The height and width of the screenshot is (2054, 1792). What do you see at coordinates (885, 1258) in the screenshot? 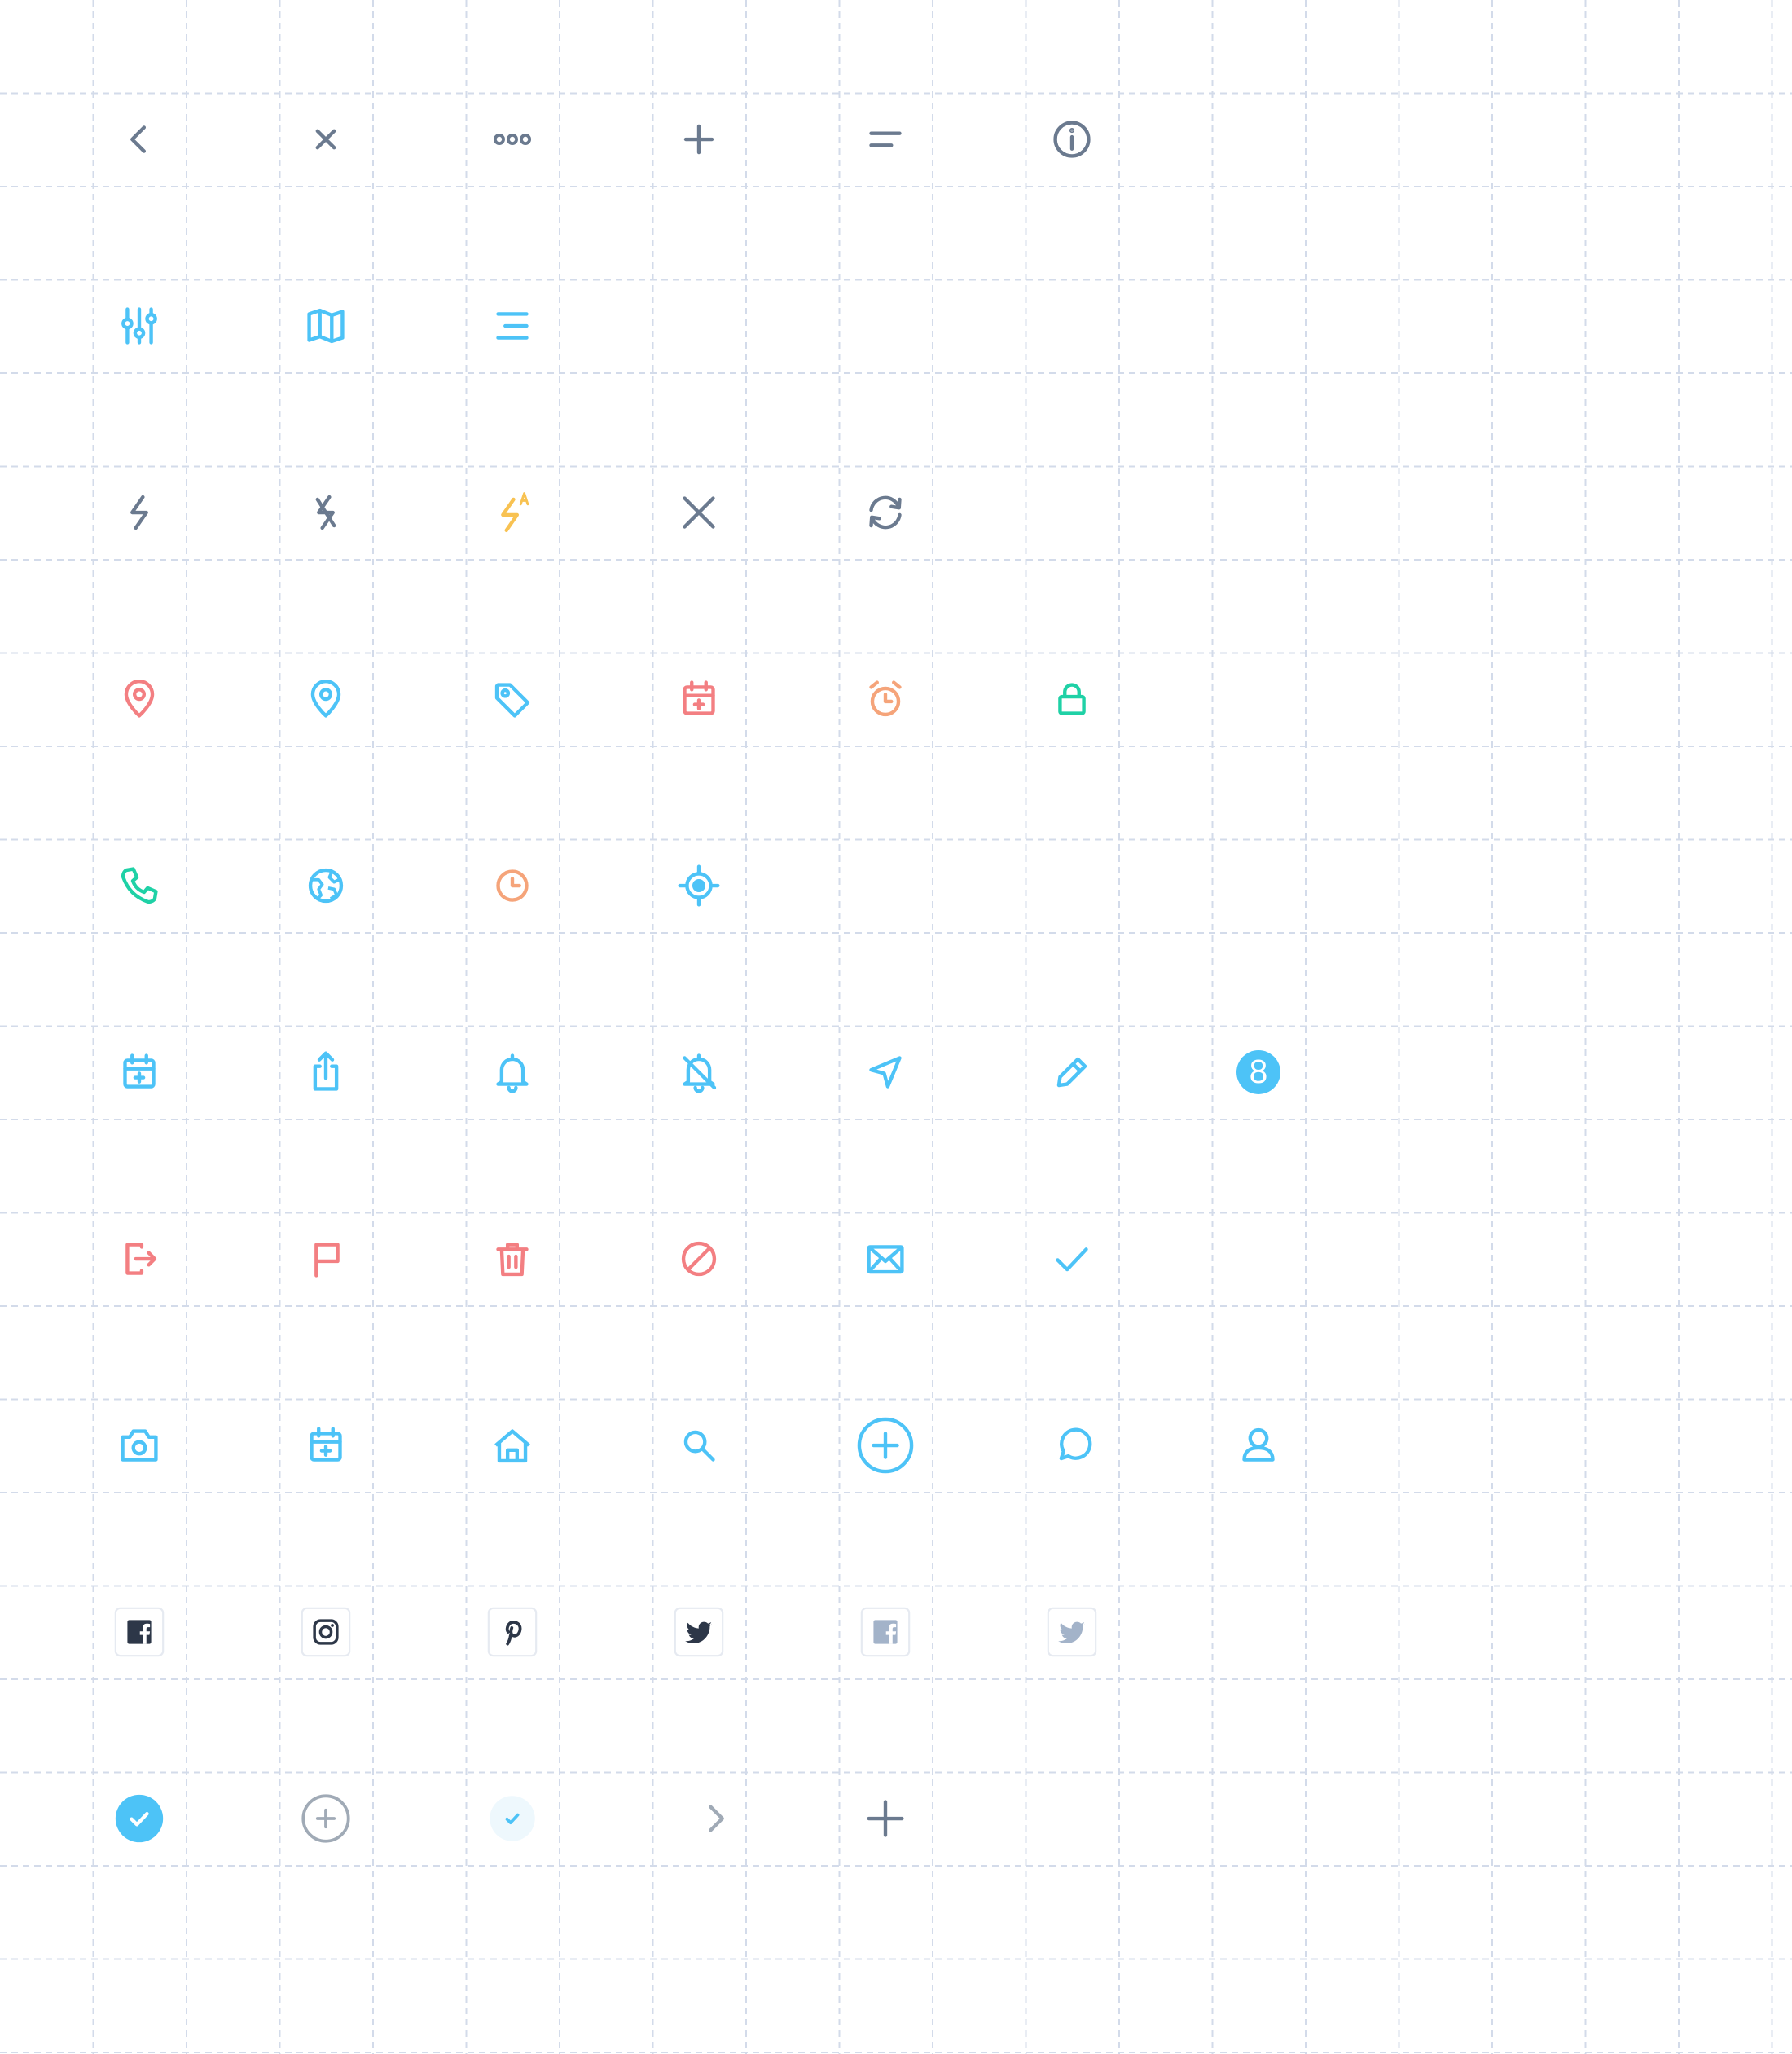
I see `mail-icon` at bounding box center [885, 1258].